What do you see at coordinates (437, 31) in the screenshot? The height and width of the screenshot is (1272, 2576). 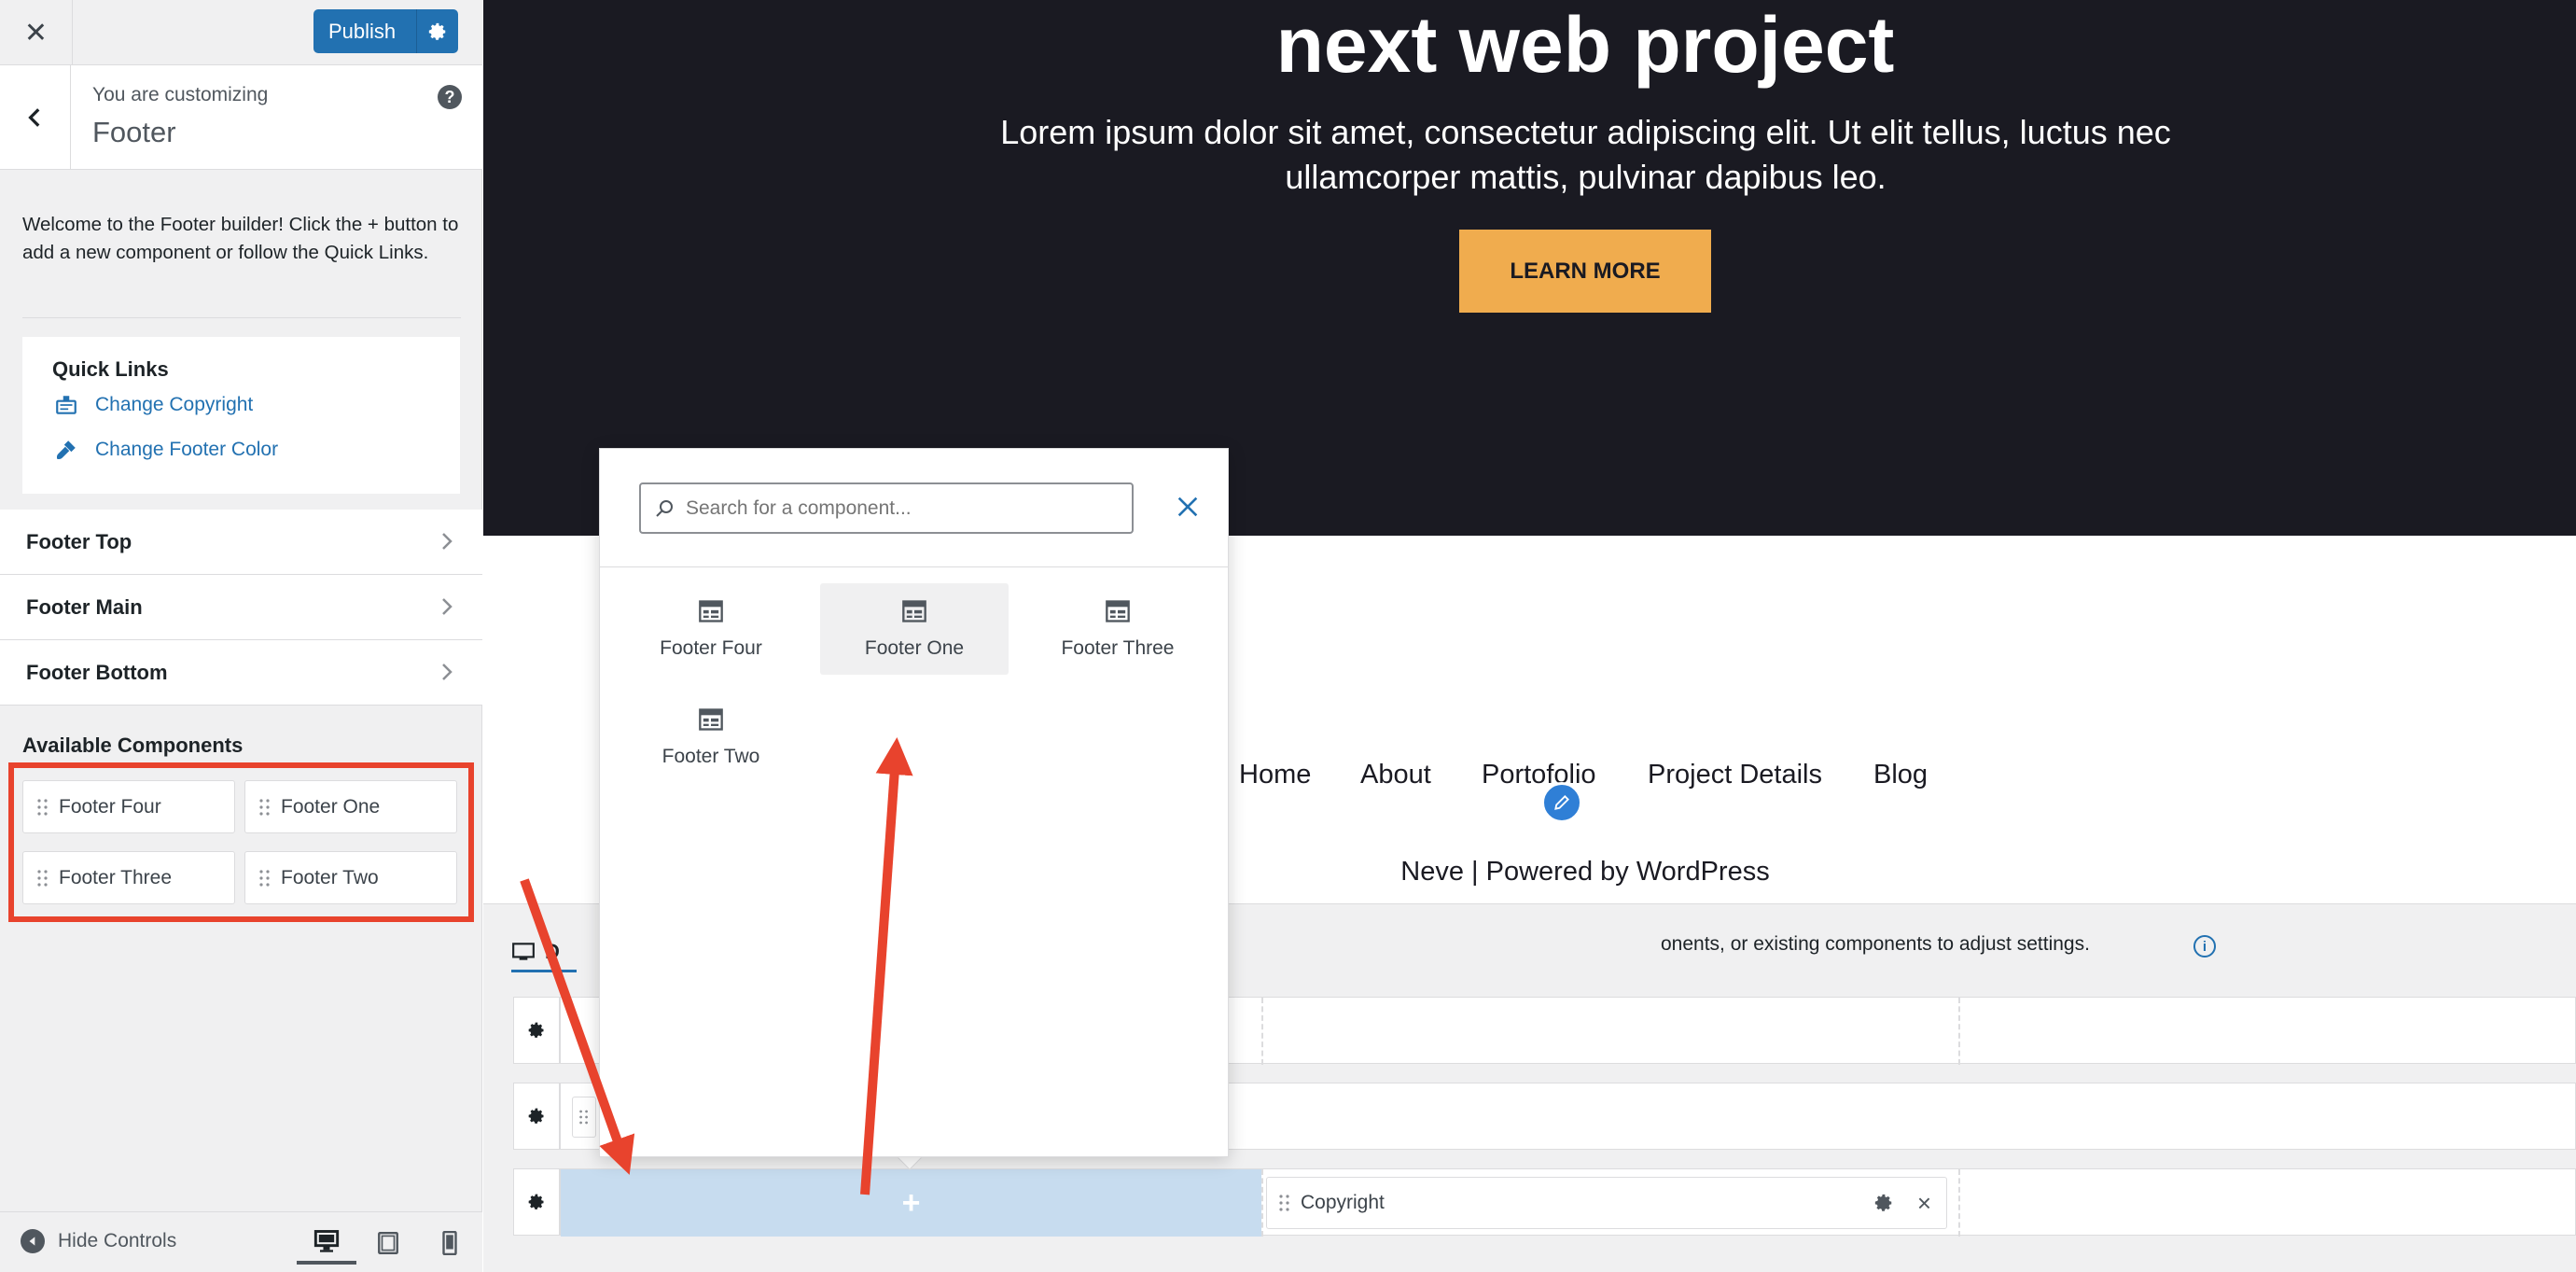 I see `publish-settings-gear-icon` at bounding box center [437, 31].